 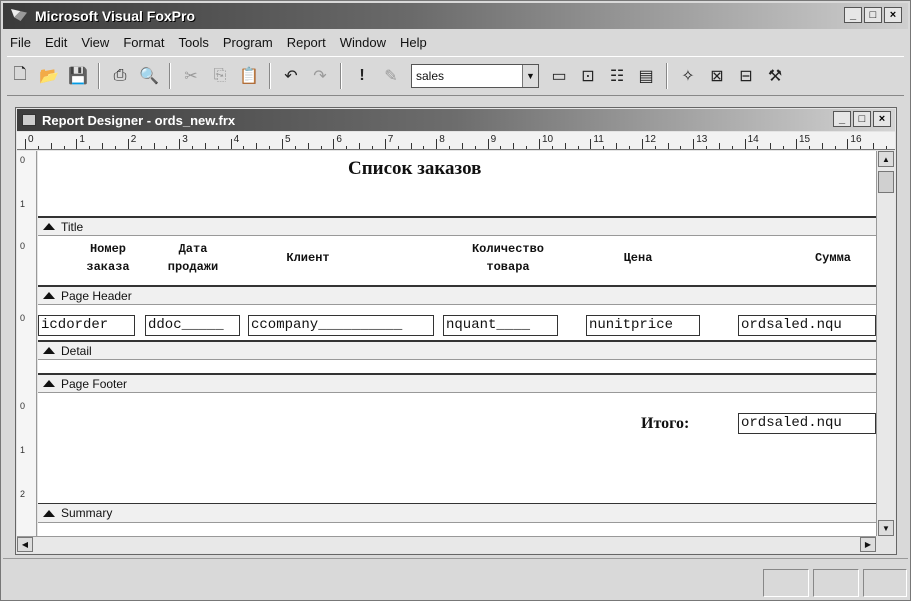 What do you see at coordinates (339, 139) in the screenshot?
I see `ruler-label: 6` at bounding box center [339, 139].